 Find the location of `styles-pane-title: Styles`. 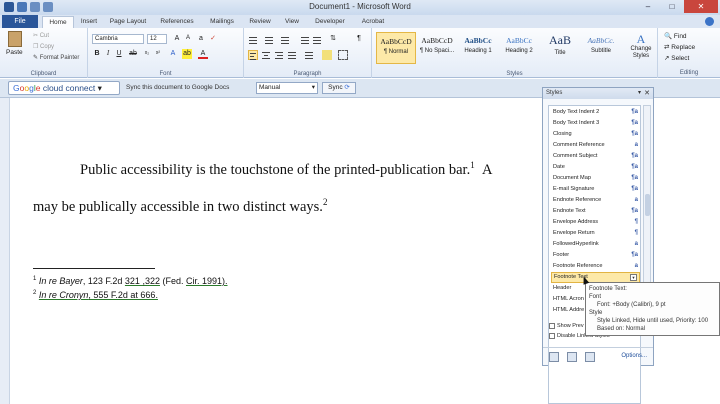

styles-pane-title: Styles is located at coordinates (554, 93).